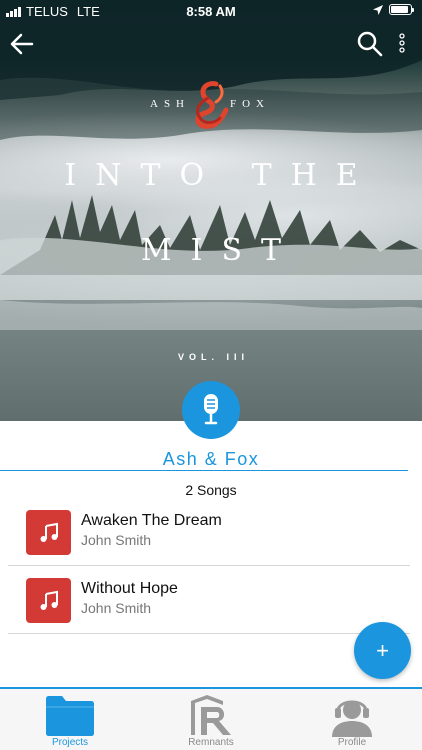 Image resolution: width=422 pixels, height=750 pixels. Describe the element at coordinates (205, 534) in the screenshot. I see `song-row: Awaken The Dream John Smith` at that location.